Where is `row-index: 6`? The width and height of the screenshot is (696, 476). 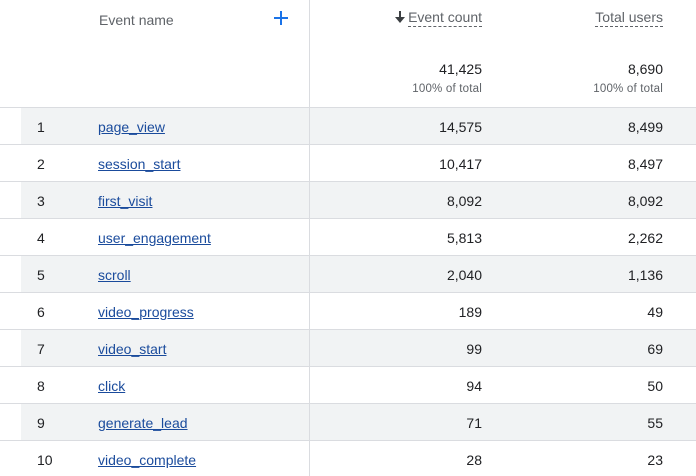 row-index: 6 is located at coordinates (41, 312).